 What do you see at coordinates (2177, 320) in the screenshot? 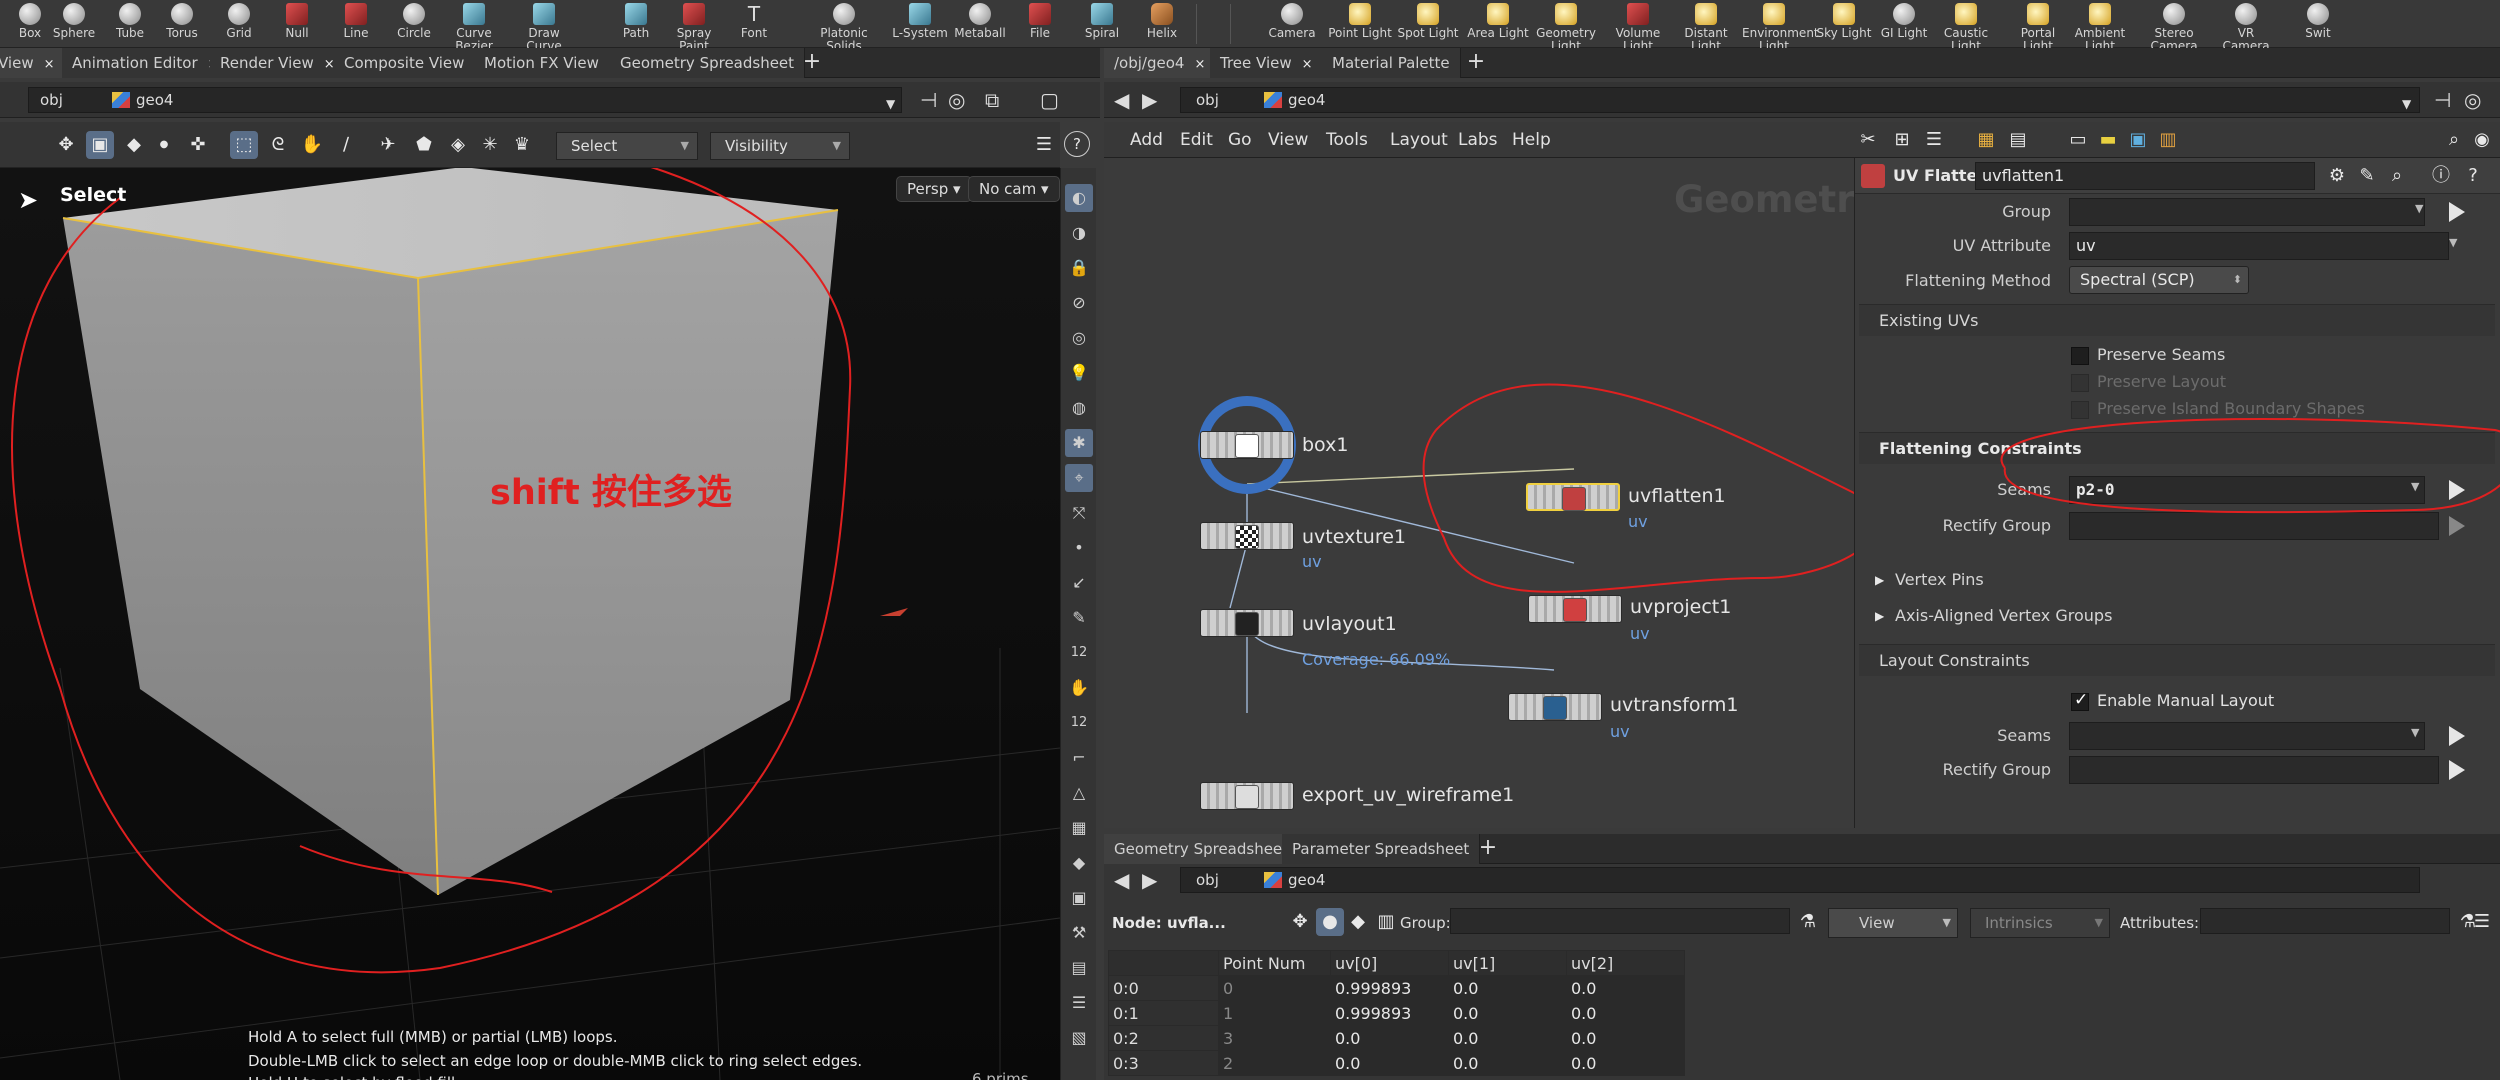
I see `existing-uvs-section: Existing UVs` at bounding box center [2177, 320].